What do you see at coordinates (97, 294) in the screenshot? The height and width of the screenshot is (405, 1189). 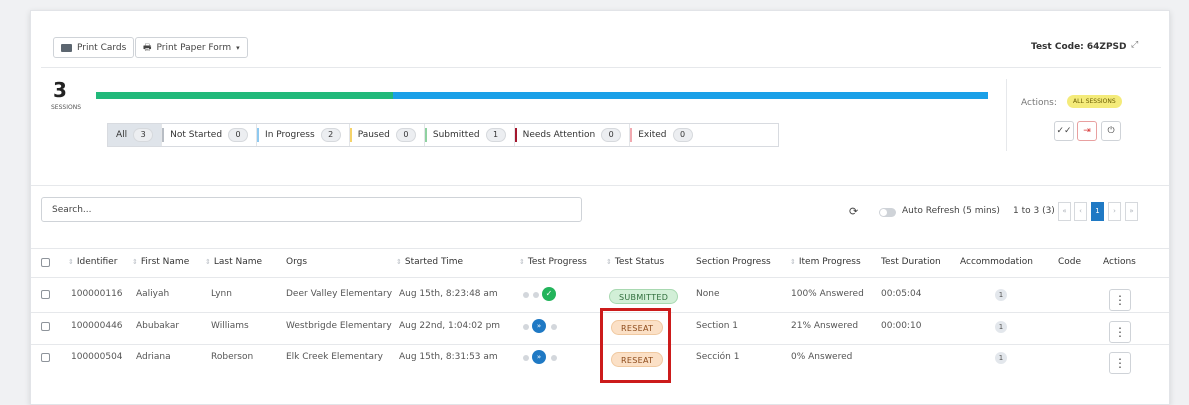 I see `cell-identifier: 100000116` at bounding box center [97, 294].